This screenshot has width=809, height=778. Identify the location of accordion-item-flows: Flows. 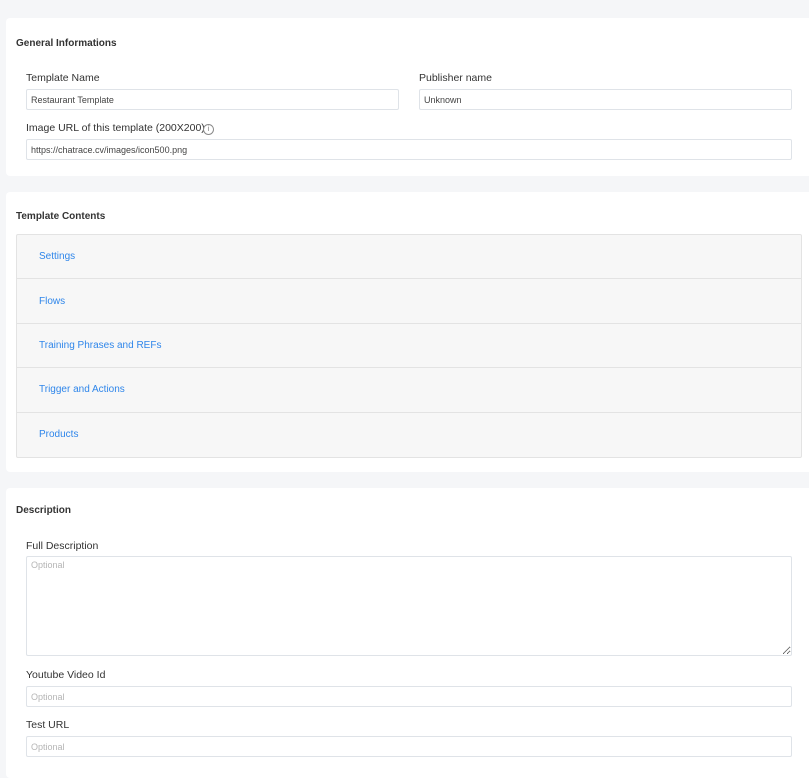
(409, 301).